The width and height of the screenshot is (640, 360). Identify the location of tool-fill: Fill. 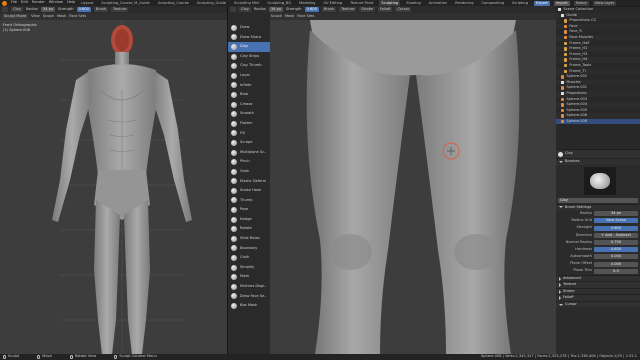
(249, 134).